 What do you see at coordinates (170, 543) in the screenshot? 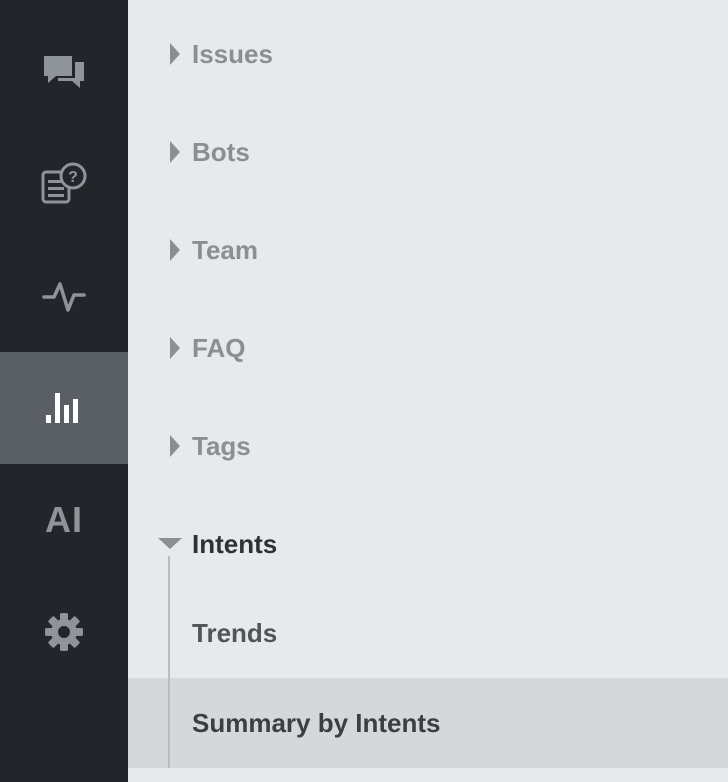
I see `caret-down-icon` at bounding box center [170, 543].